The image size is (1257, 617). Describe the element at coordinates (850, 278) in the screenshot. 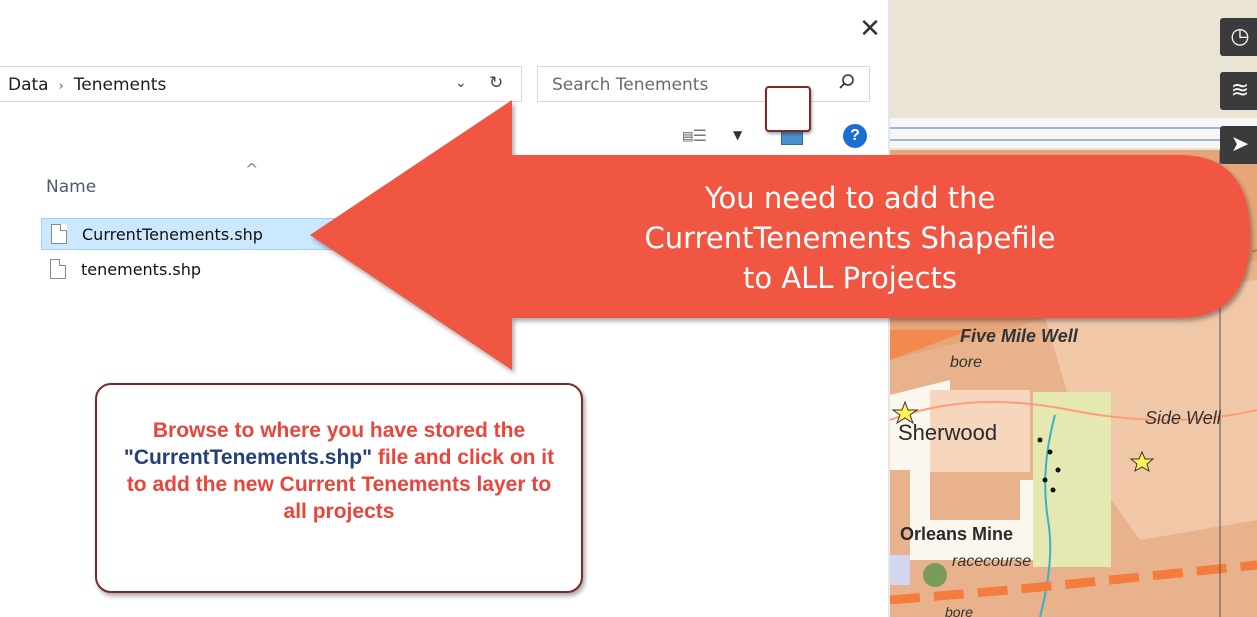

I see `arrow-line-3: to ALL Projects` at that location.